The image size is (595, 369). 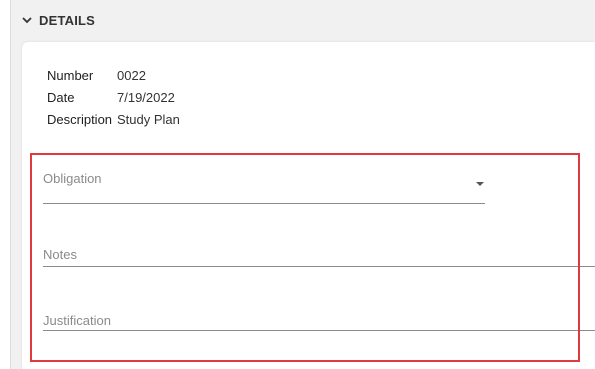 What do you see at coordinates (60, 254) in the screenshot?
I see `notes-placeholder: Notes` at bounding box center [60, 254].